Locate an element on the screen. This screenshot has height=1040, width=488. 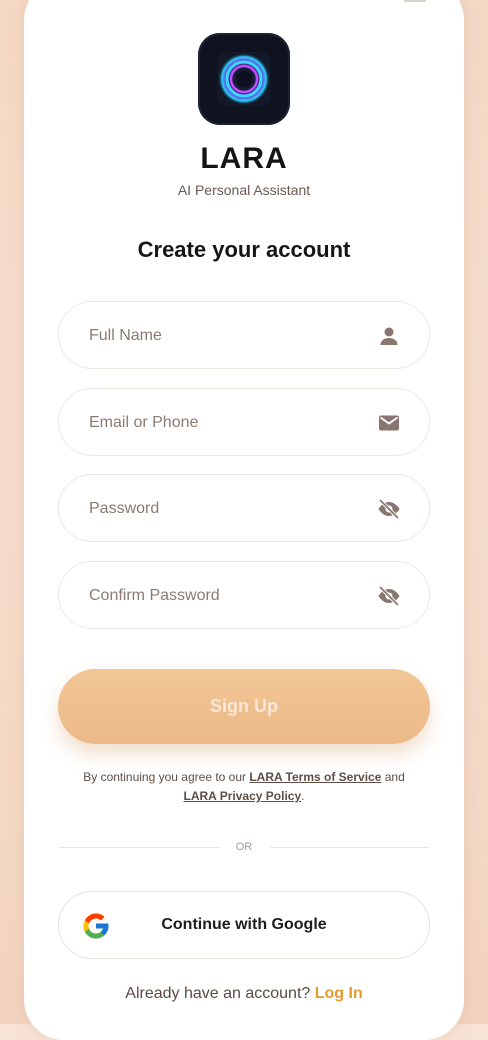
confirm-password-field is located at coordinates (244, 595).